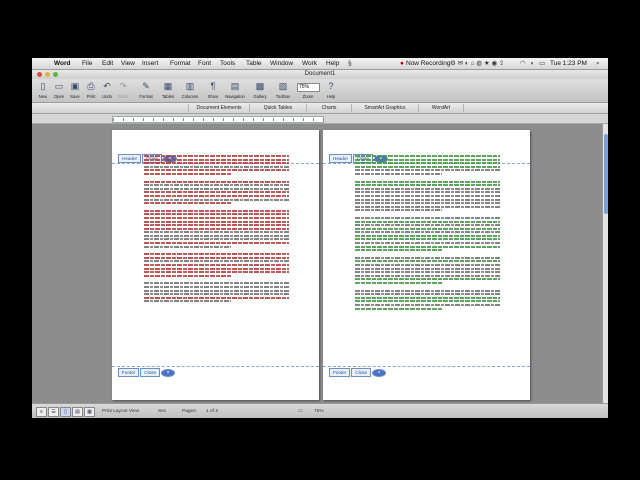  I want to click on print-layout-view-icon: ▯, so click(65, 412).